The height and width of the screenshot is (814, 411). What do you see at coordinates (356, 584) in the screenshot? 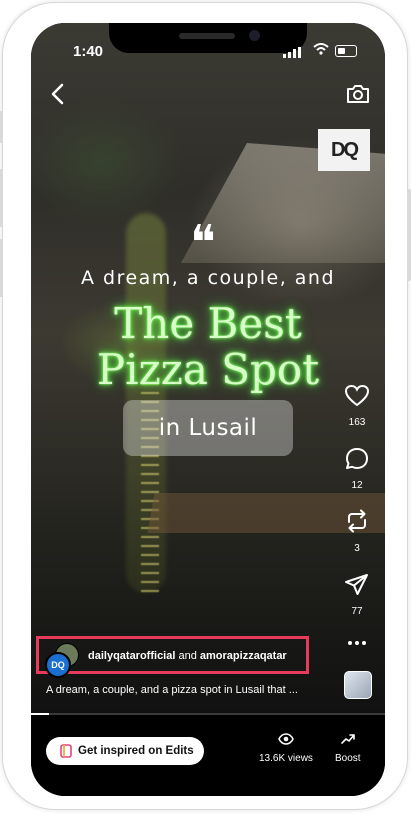
I see `send-icon` at bounding box center [356, 584].